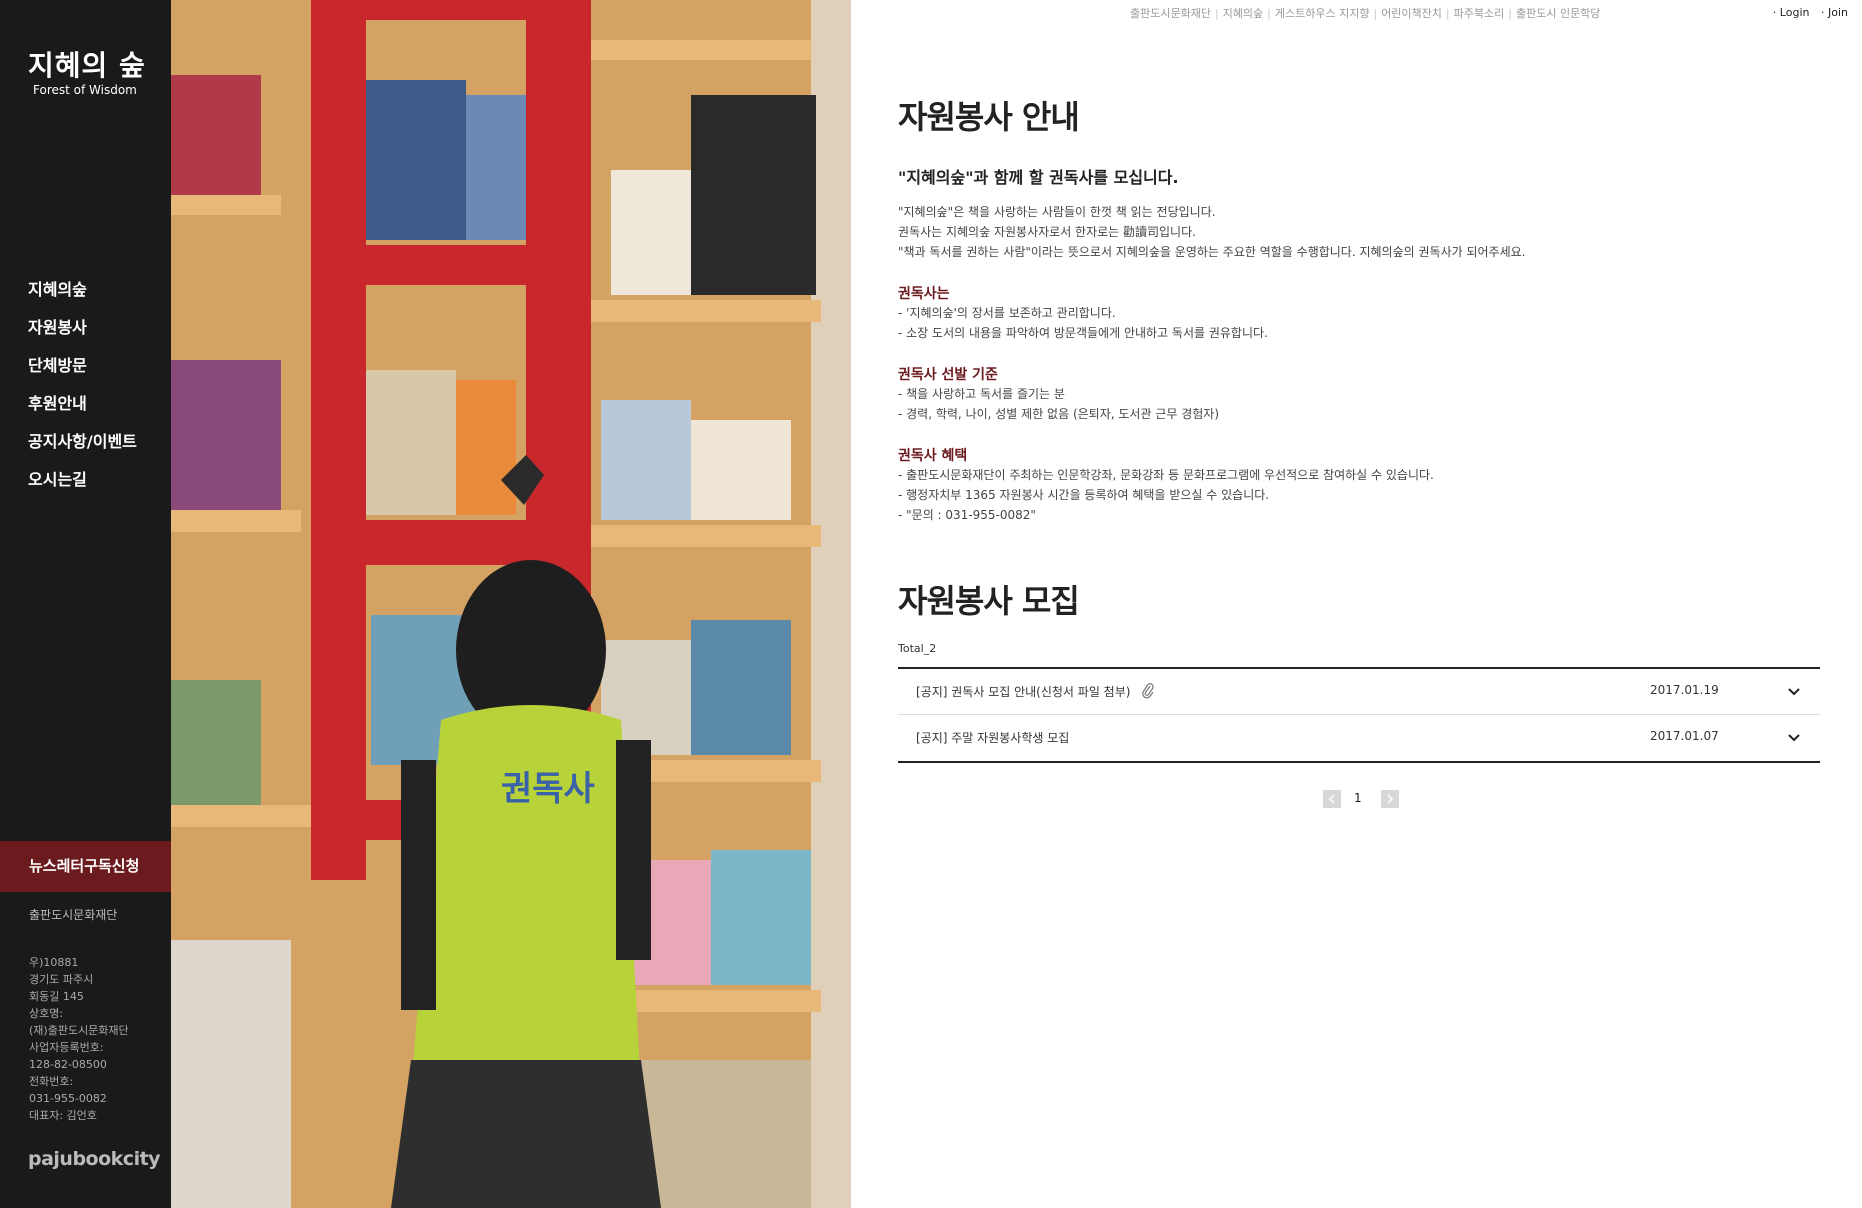 The image size is (1862, 1208). Describe the element at coordinates (1411, 13) in the screenshot. I see `top-link: 어린이책잔치` at that location.